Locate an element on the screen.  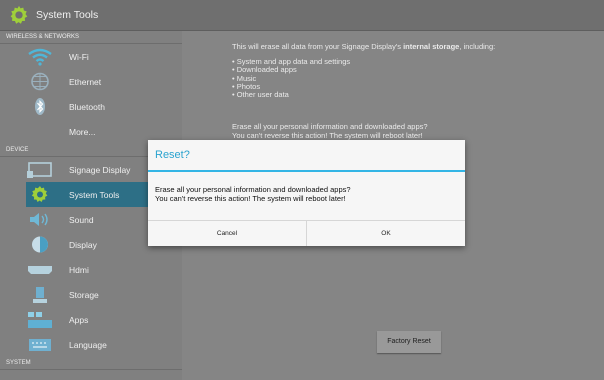
storage-icon is located at coordinates (40, 295).